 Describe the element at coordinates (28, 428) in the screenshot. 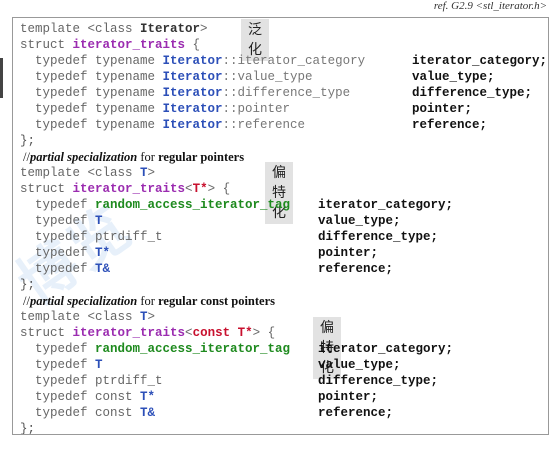

I see `code-line-end-3: };` at that location.